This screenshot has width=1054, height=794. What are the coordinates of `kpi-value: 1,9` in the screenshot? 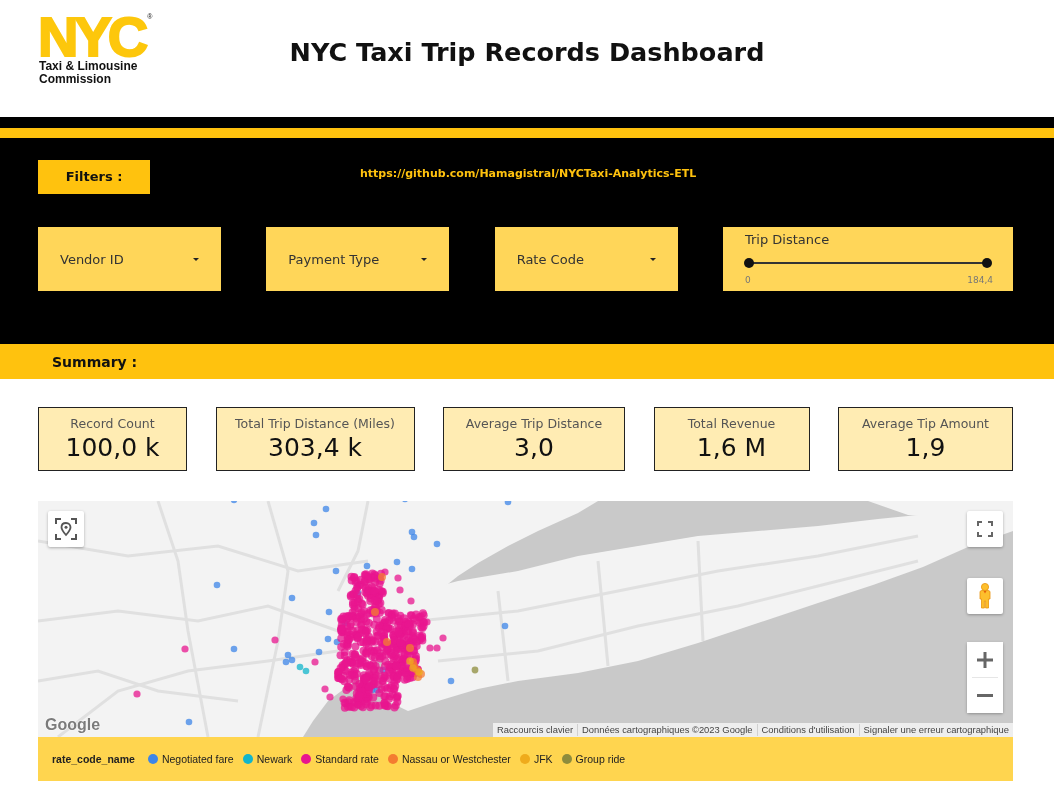 It's located at (925, 447).